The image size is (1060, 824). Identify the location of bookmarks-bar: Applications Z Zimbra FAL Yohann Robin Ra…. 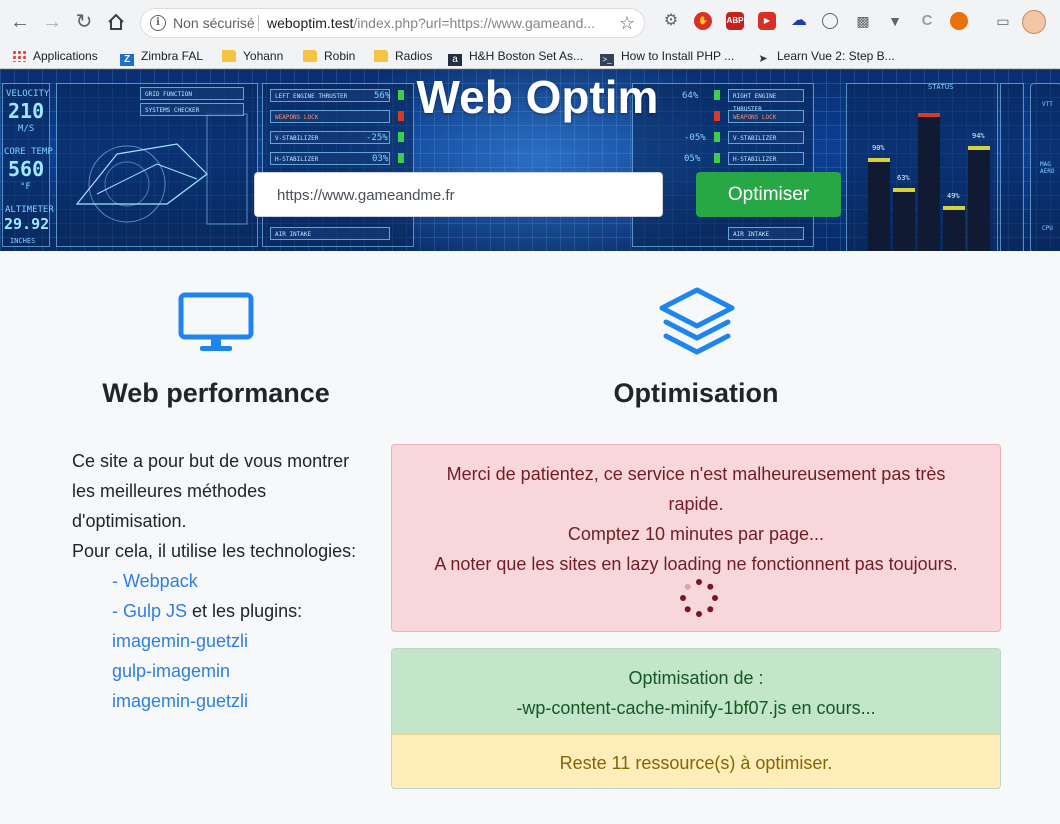
(530, 56).